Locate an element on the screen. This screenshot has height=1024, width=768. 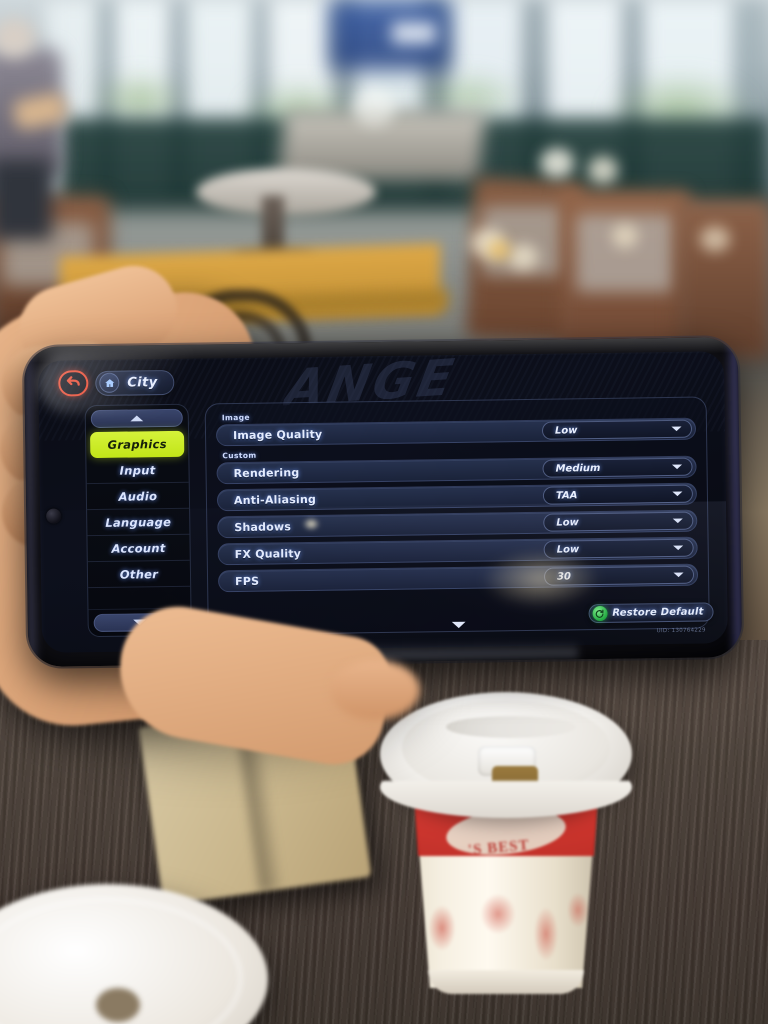
panel-scroll-down-button is located at coordinates (458, 625).